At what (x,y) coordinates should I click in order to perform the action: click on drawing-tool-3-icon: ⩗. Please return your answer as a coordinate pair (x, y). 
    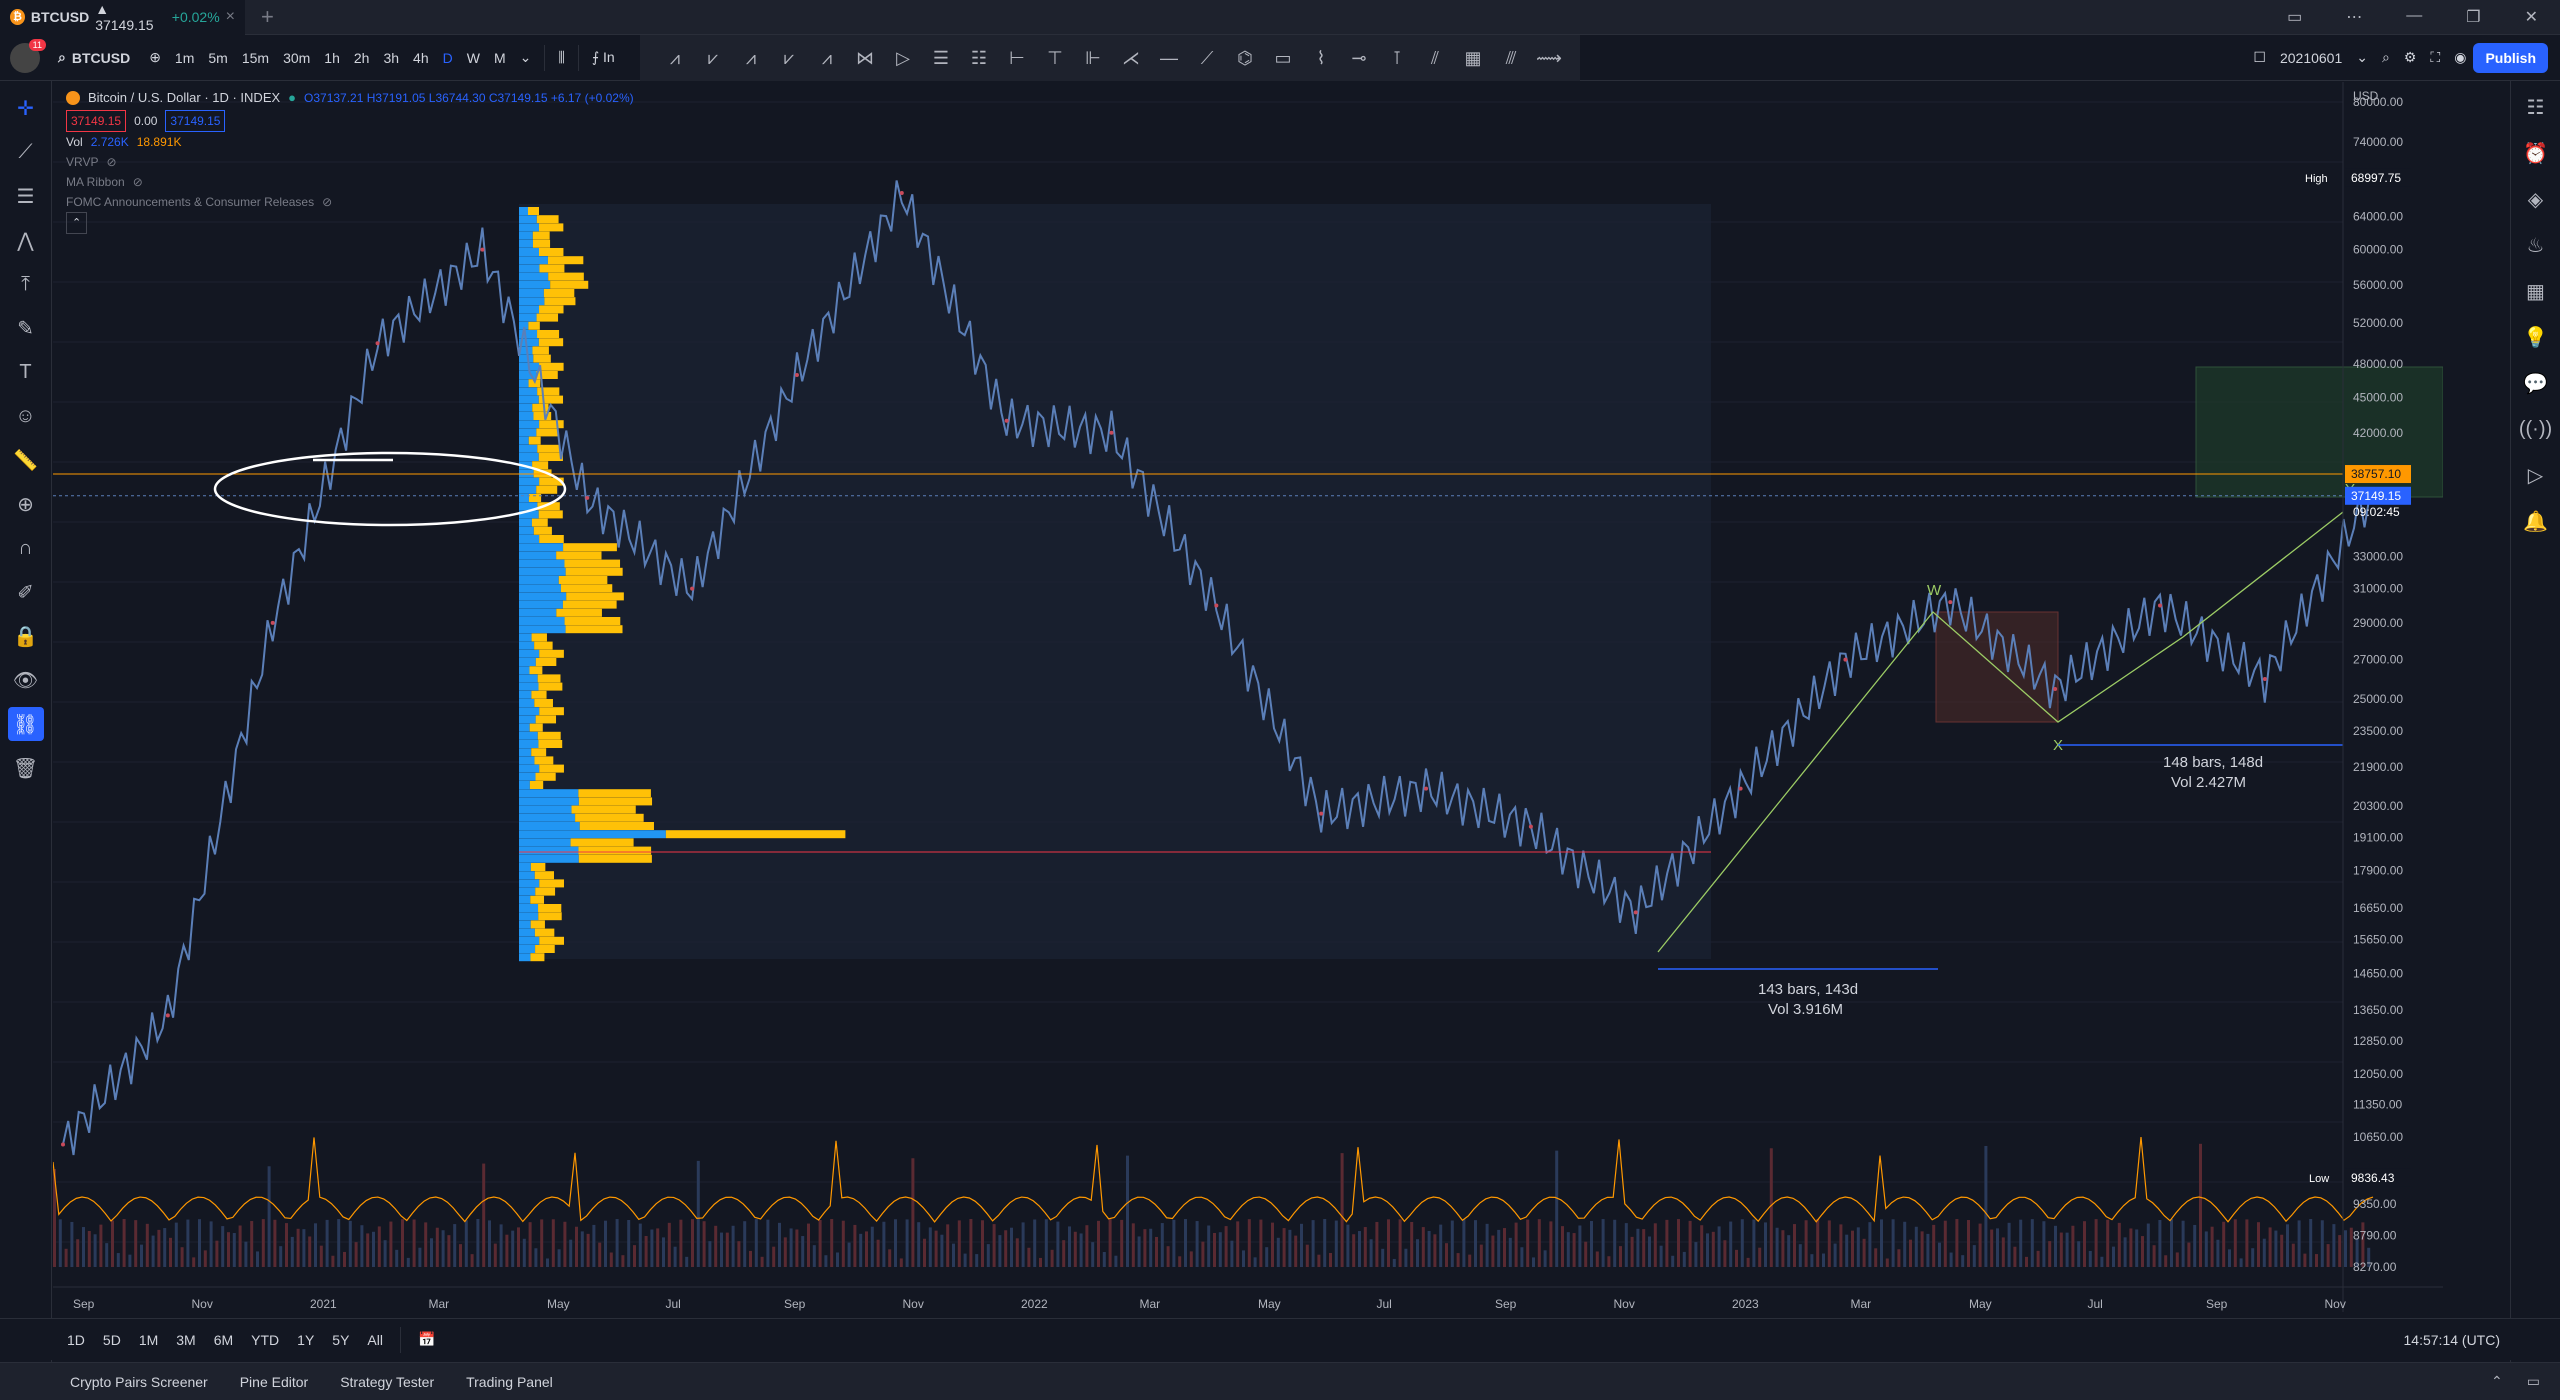
    Looking at the image, I should click on (789, 58).